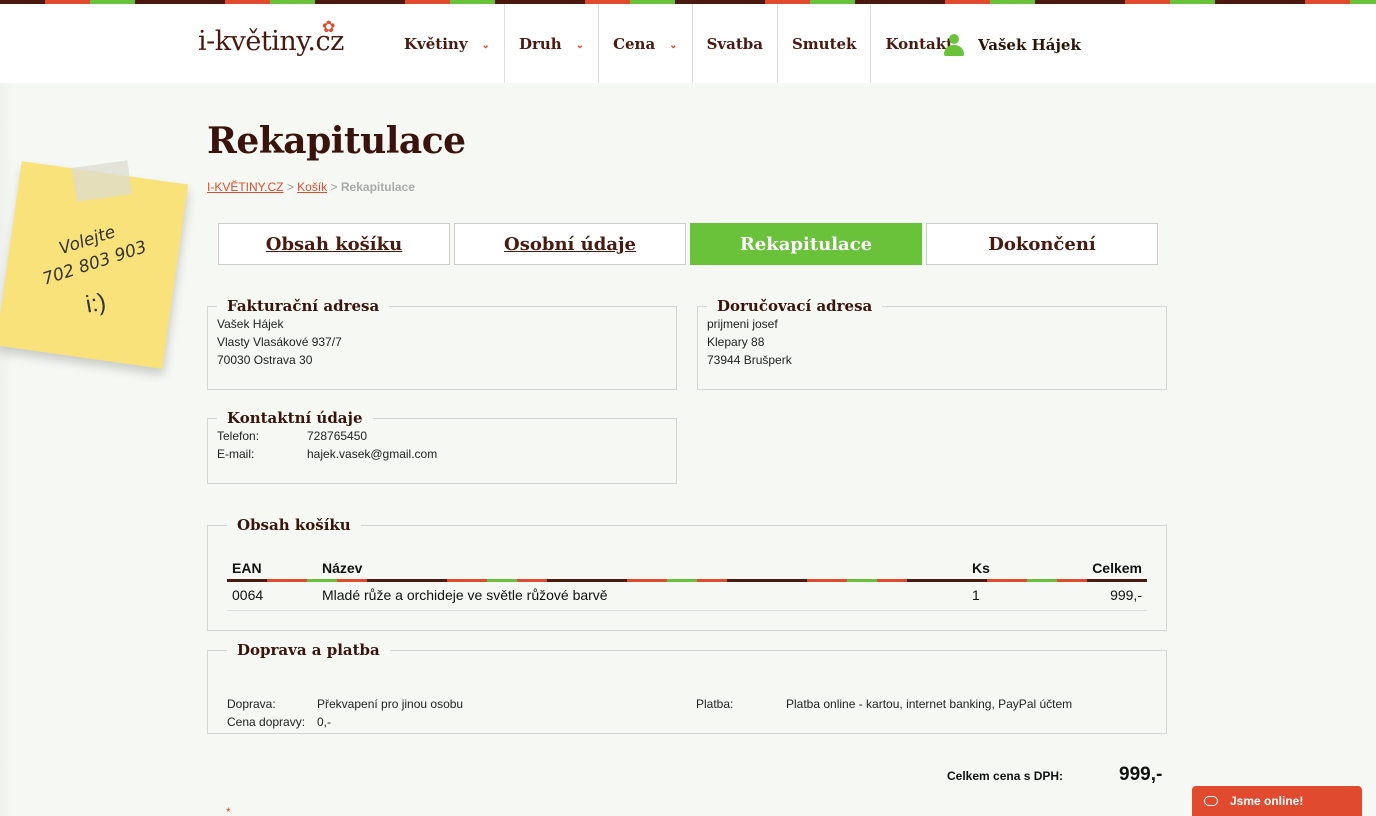 The height and width of the screenshot is (816, 1376). Describe the element at coordinates (436, 43) in the screenshot. I see `nav-label: Květiny` at that location.